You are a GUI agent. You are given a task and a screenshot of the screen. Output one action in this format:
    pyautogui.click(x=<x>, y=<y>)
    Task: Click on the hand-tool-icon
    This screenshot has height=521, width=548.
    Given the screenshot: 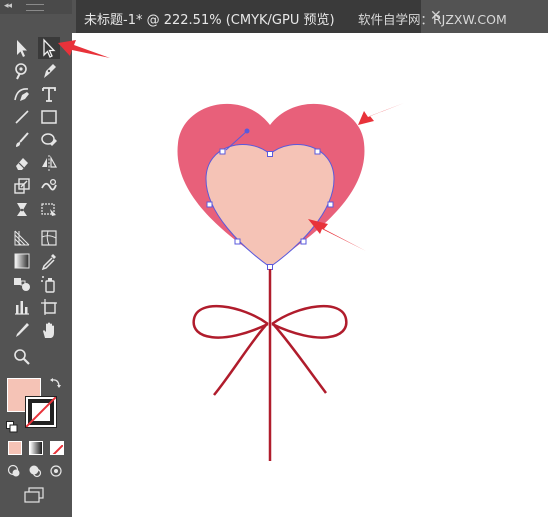 What is the action you would take?
    pyautogui.click(x=49, y=330)
    